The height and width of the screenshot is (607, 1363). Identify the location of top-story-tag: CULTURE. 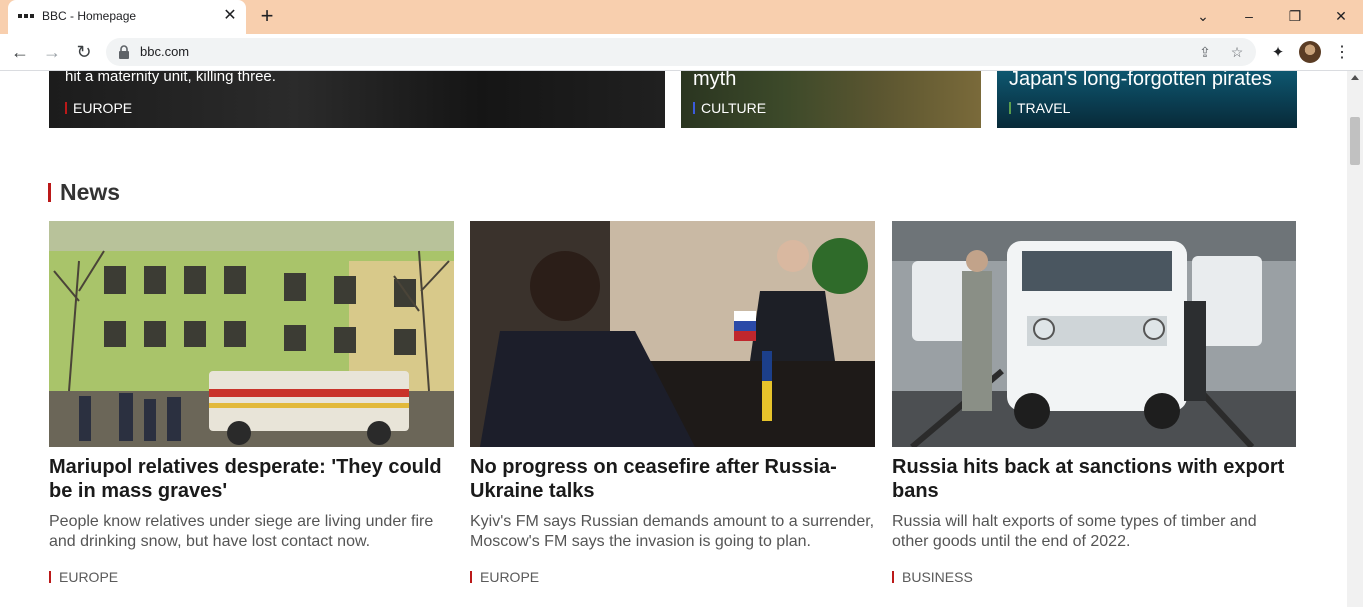
(729, 108).